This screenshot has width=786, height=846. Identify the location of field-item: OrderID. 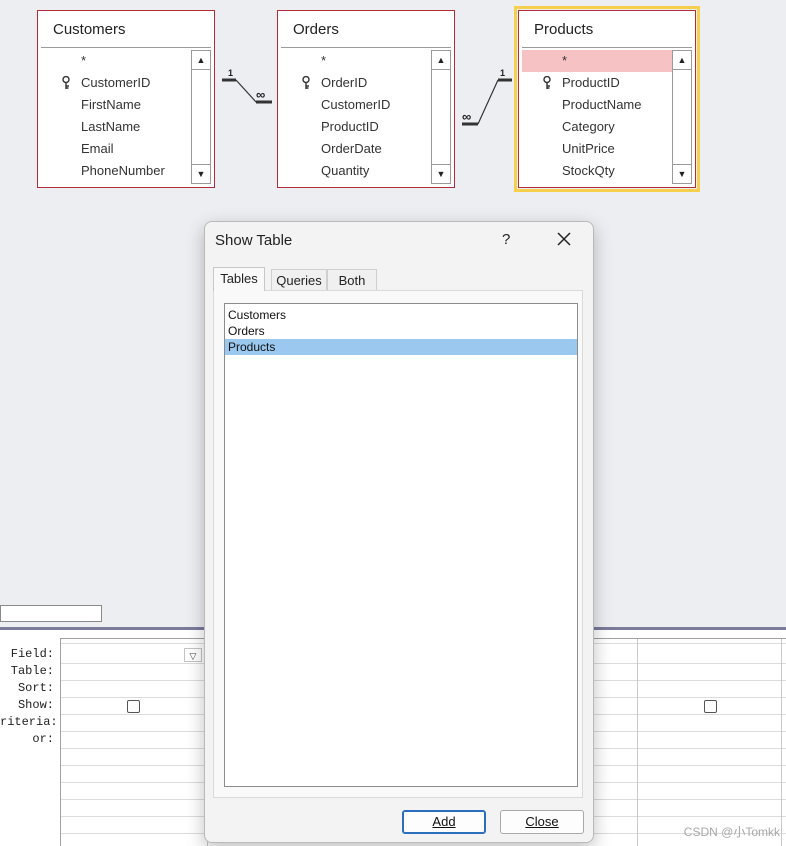
(356, 83).